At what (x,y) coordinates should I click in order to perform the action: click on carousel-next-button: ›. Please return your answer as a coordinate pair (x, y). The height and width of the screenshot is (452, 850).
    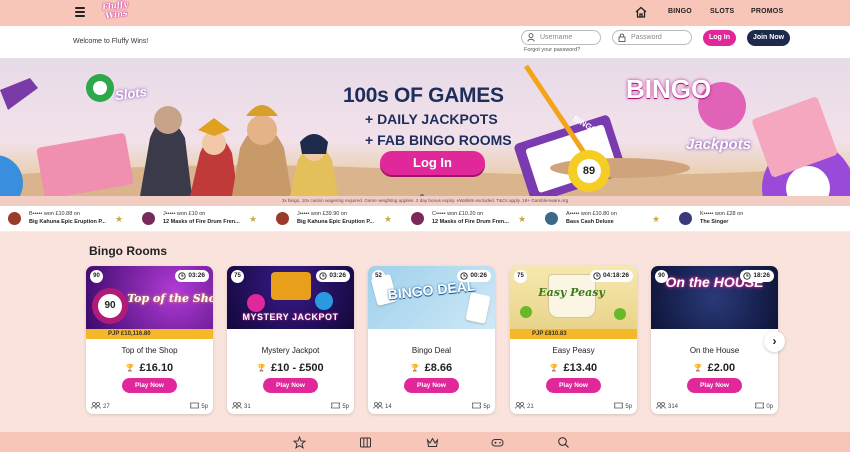
    Looking at the image, I should click on (774, 341).